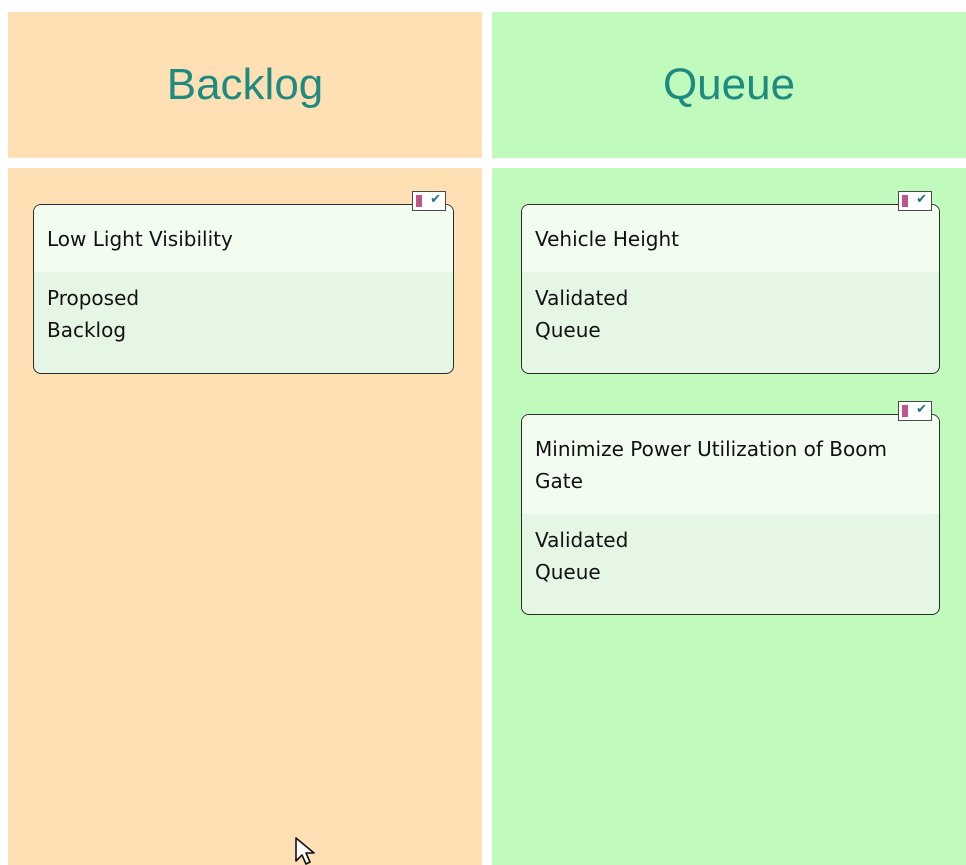  What do you see at coordinates (87, 330) in the screenshot?
I see `card-phase: Backlog` at bounding box center [87, 330].